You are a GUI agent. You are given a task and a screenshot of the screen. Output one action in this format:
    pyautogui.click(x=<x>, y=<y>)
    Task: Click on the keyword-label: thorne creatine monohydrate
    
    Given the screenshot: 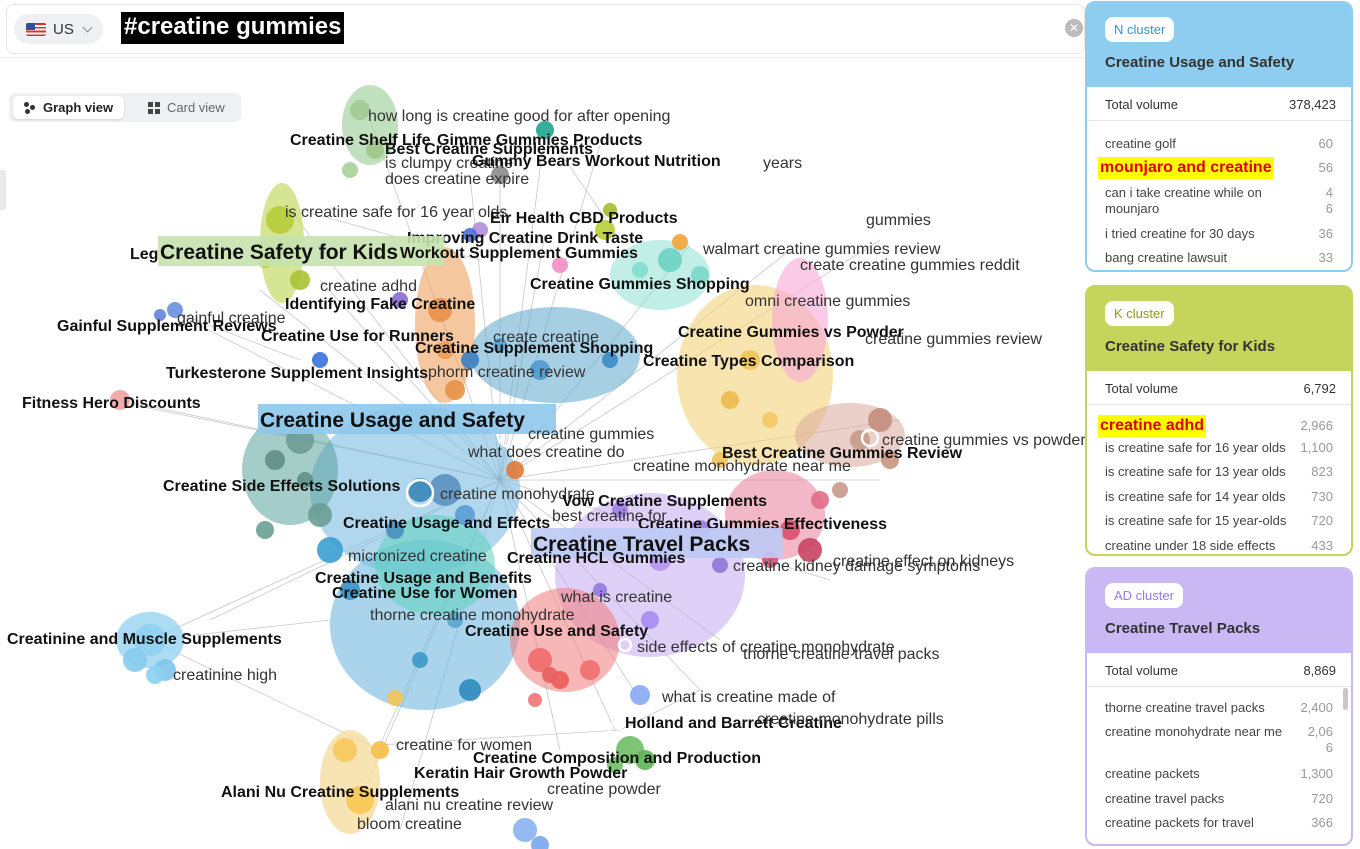 What is the action you would take?
    pyautogui.click(x=472, y=615)
    